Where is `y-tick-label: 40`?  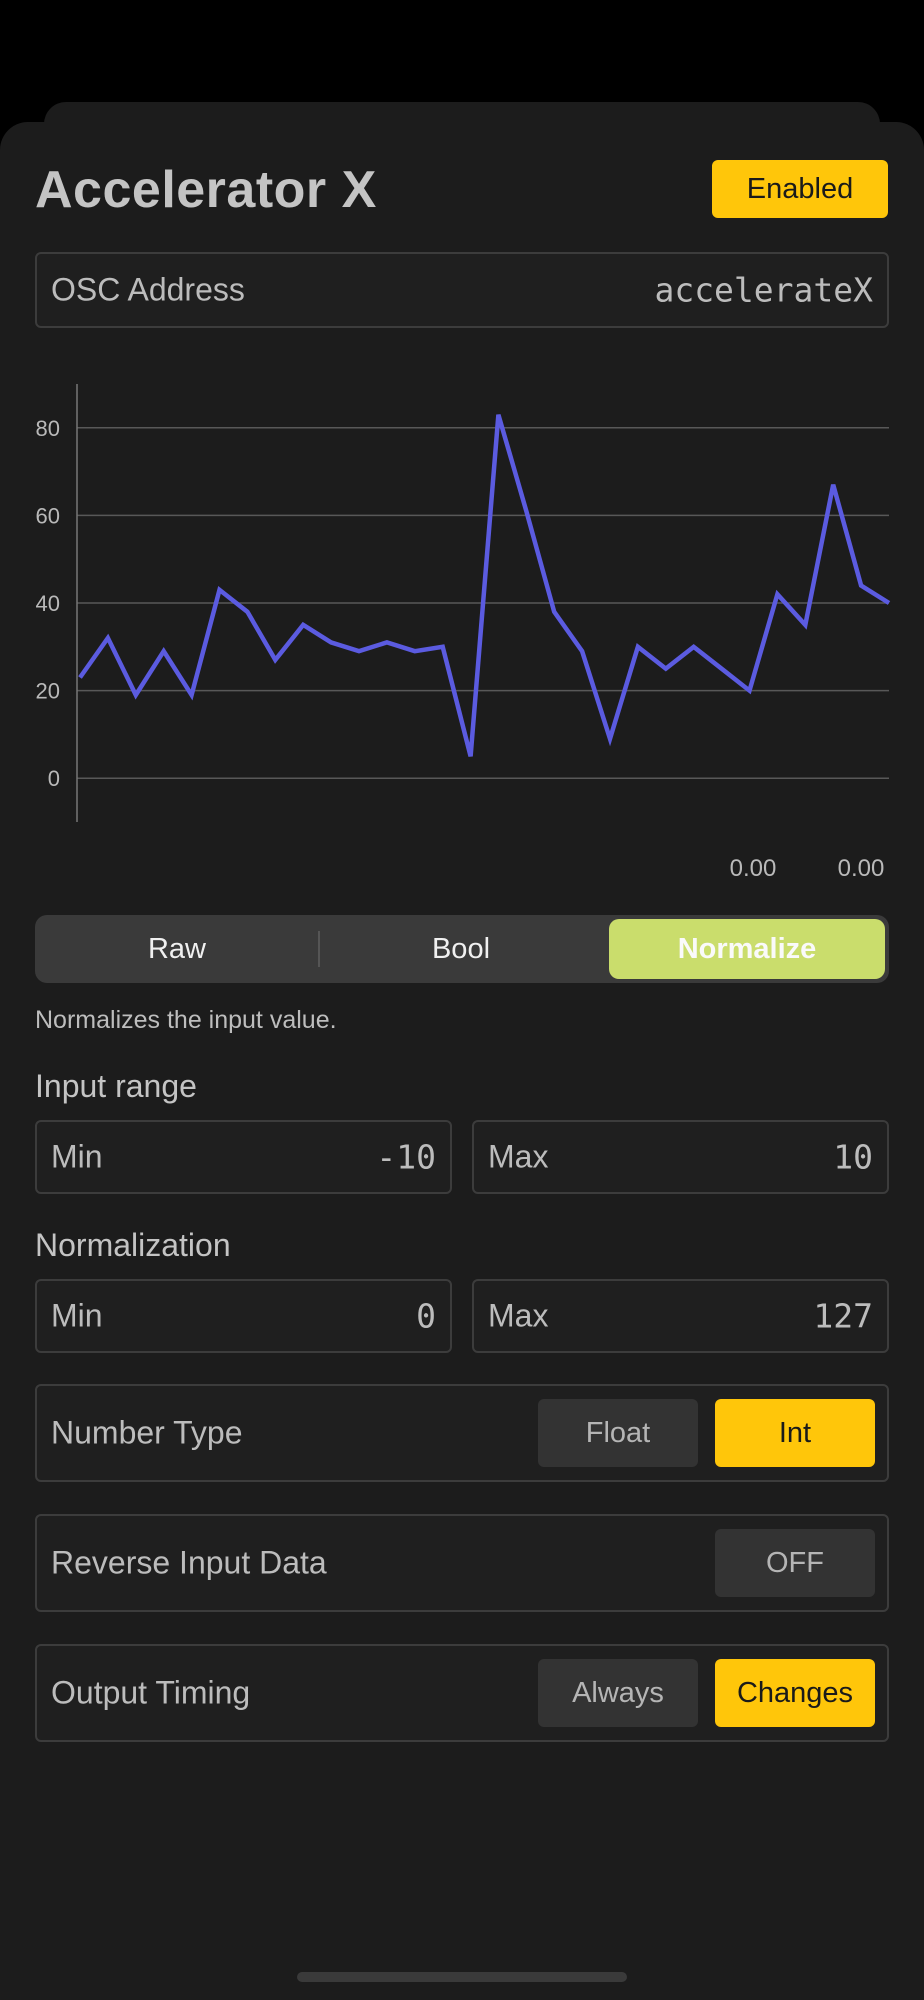
y-tick-label: 40 is located at coordinates (48, 603).